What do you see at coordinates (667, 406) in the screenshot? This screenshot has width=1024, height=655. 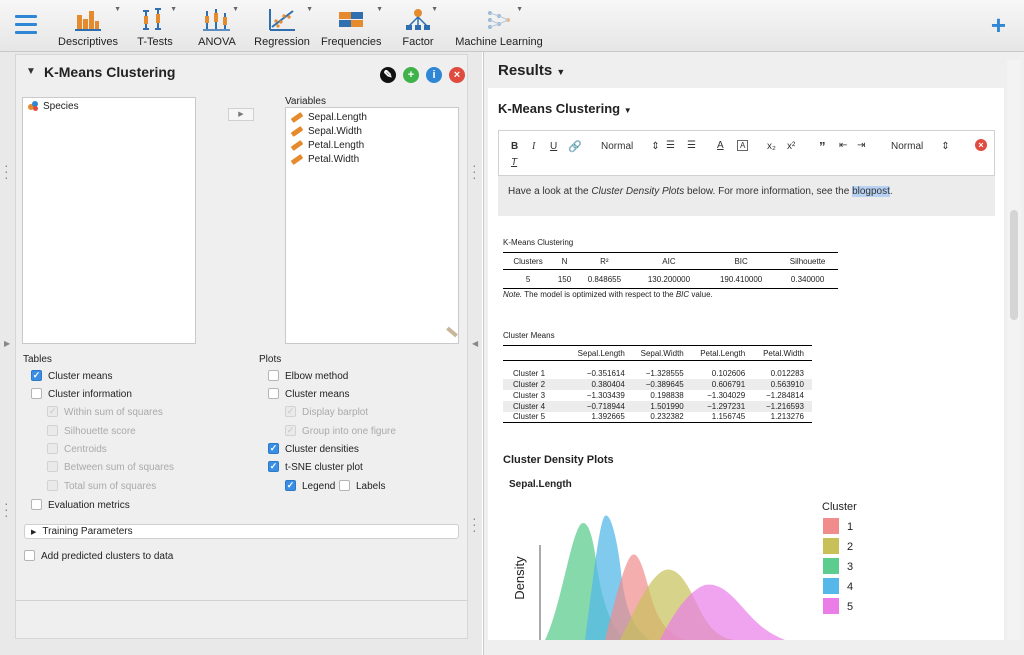 I see `table-cell: 1.501990` at bounding box center [667, 406].